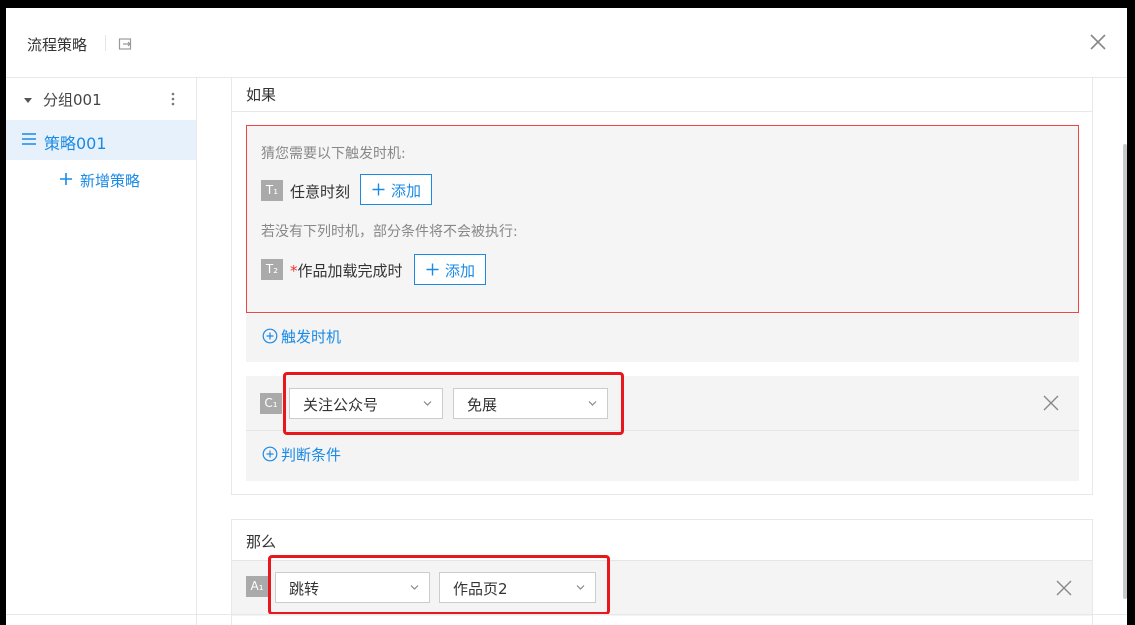 This screenshot has height=625, width=1135. What do you see at coordinates (662, 338) in the screenshot?
I see `add-trigger-strip: 触发时机` at bounding box center [662, 338].